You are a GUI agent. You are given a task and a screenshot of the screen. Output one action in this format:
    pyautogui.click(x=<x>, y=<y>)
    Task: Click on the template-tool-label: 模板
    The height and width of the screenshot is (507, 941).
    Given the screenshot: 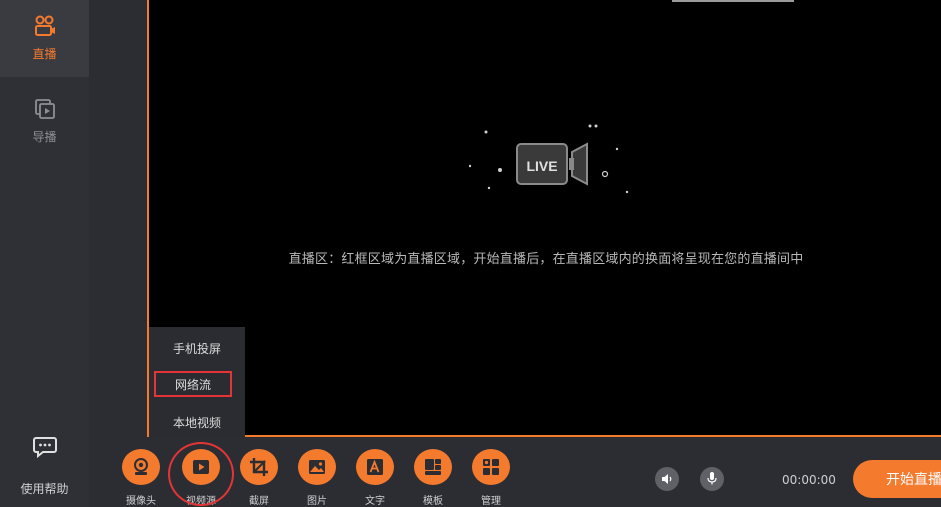 What is the action you would take?
    pyautogui.click(x=433, y=501)
    